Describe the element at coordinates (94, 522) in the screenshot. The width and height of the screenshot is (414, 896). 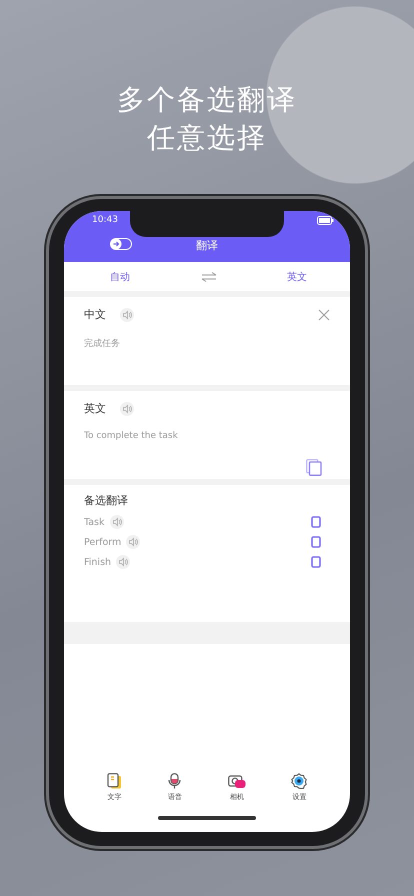
I see `alternative-text: Task` at that location.